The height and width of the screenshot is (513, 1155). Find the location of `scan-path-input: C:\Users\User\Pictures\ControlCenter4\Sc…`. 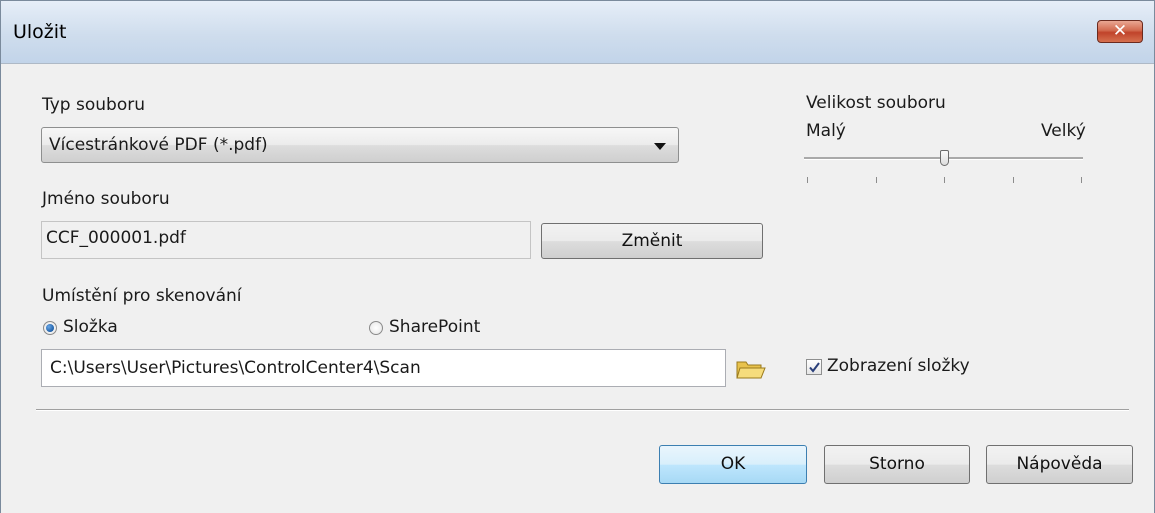

scan-path-input: C:\Users\User\Pictures\ControlCenter4\Sc… is located at coordinates (383, 368).